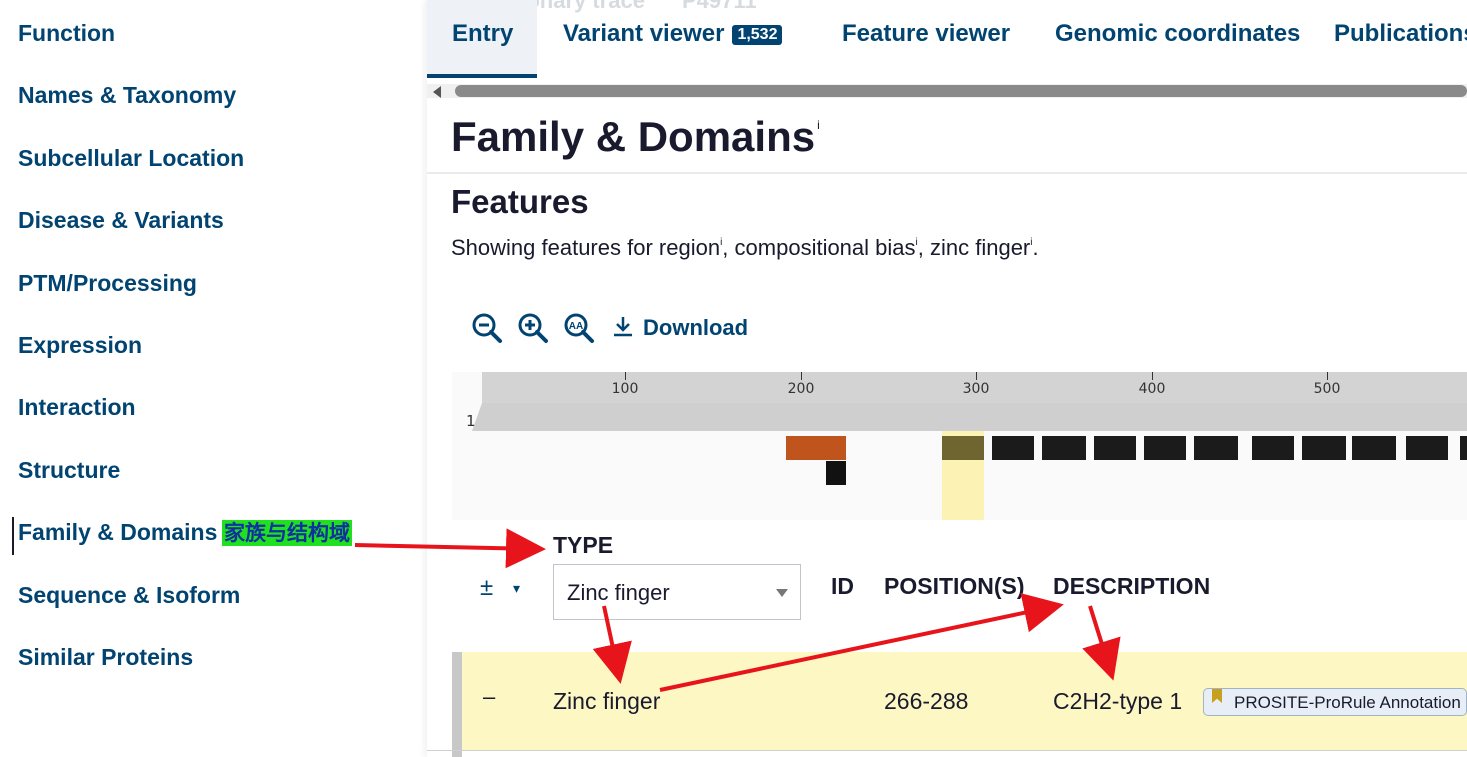 This screenshot has height=757, width=1467. Describe the element at coordinates (107, 283) in the screenshot. I see `sidebar-item-ptm-processing: PTM/Processing` at that location.